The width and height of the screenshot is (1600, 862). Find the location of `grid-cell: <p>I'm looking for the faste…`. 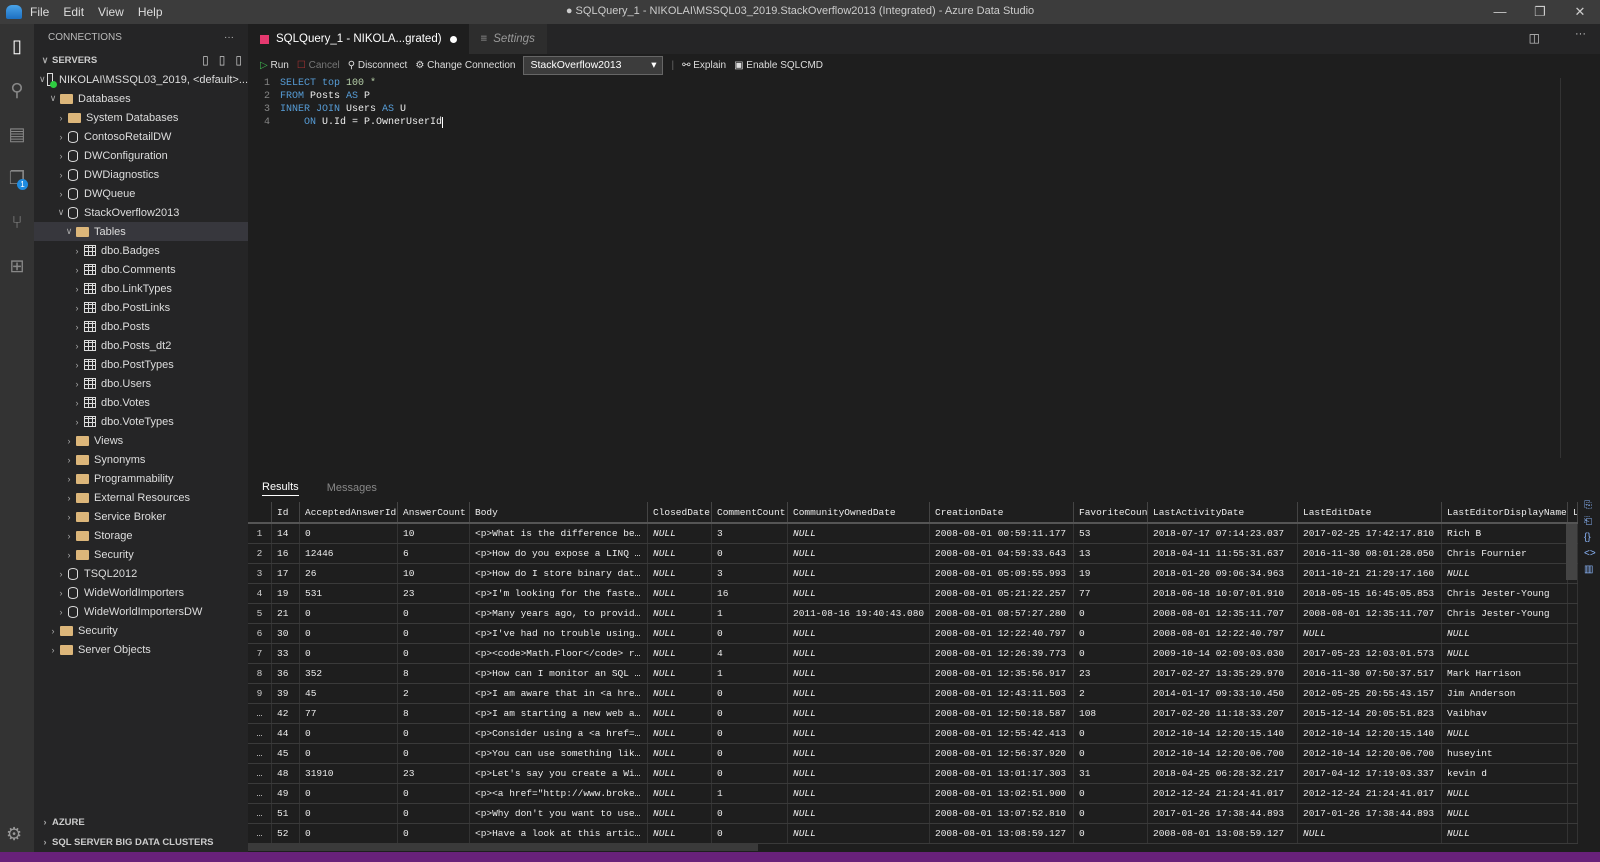

grid-cell: <p>I'm looking for the faste… is located at coordinates (559, 593).